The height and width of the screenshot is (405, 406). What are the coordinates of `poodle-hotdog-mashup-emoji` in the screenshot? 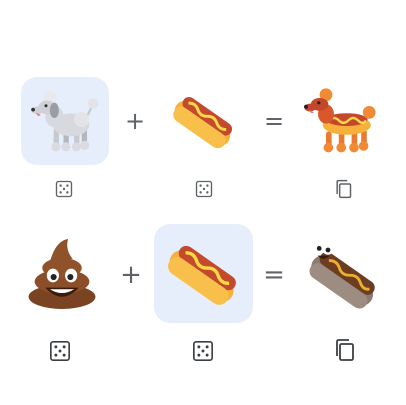 It's located at (342, 122).